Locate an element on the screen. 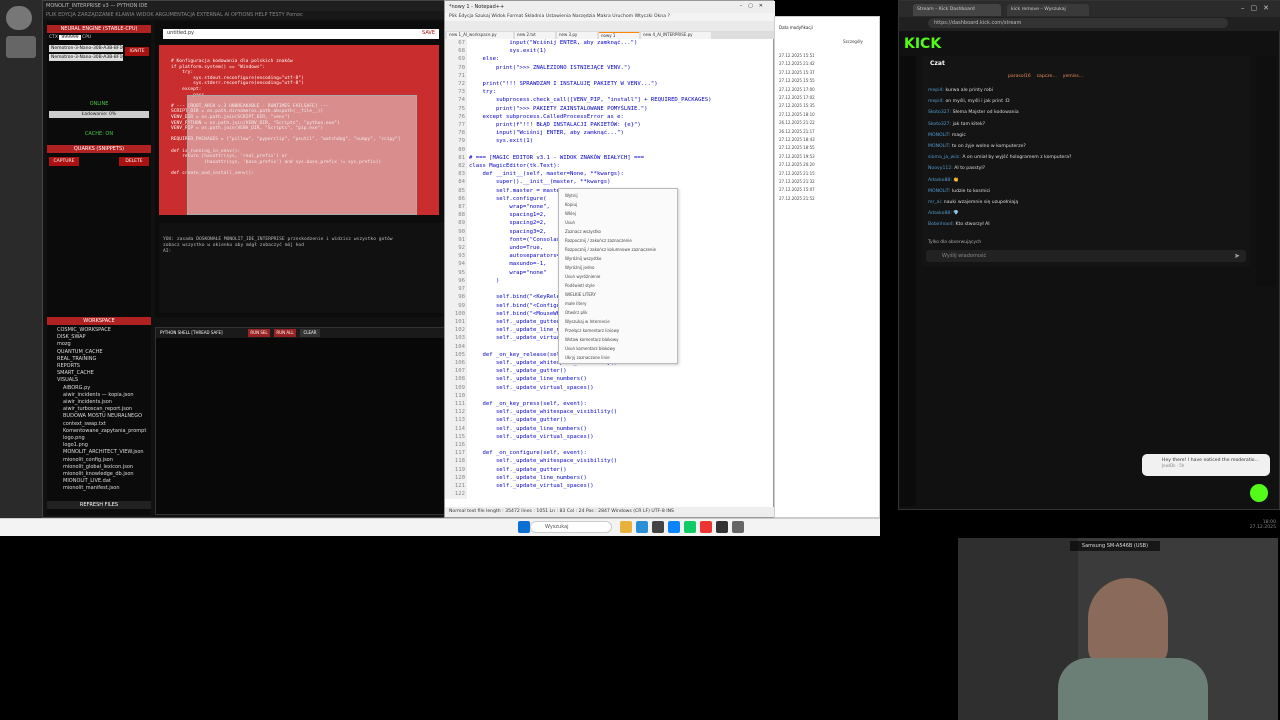  explorer-row-date: 27.12.2025 17:00 is located at coordinates (828, 91).